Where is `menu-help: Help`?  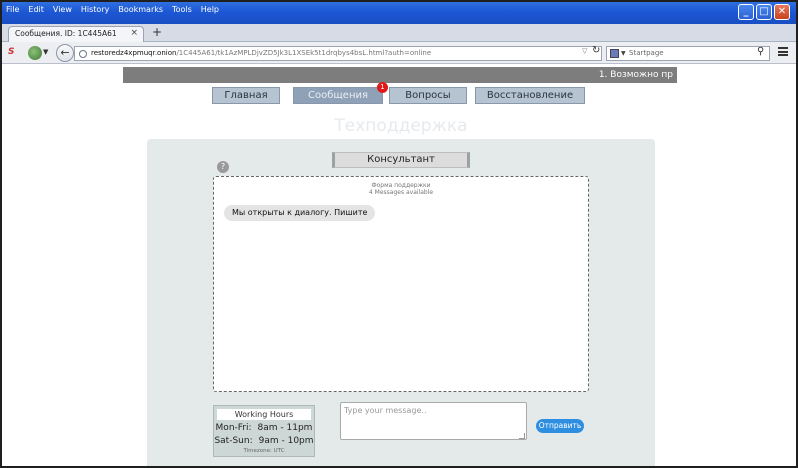
menu-help: Help is located at coordinates (210, 9).